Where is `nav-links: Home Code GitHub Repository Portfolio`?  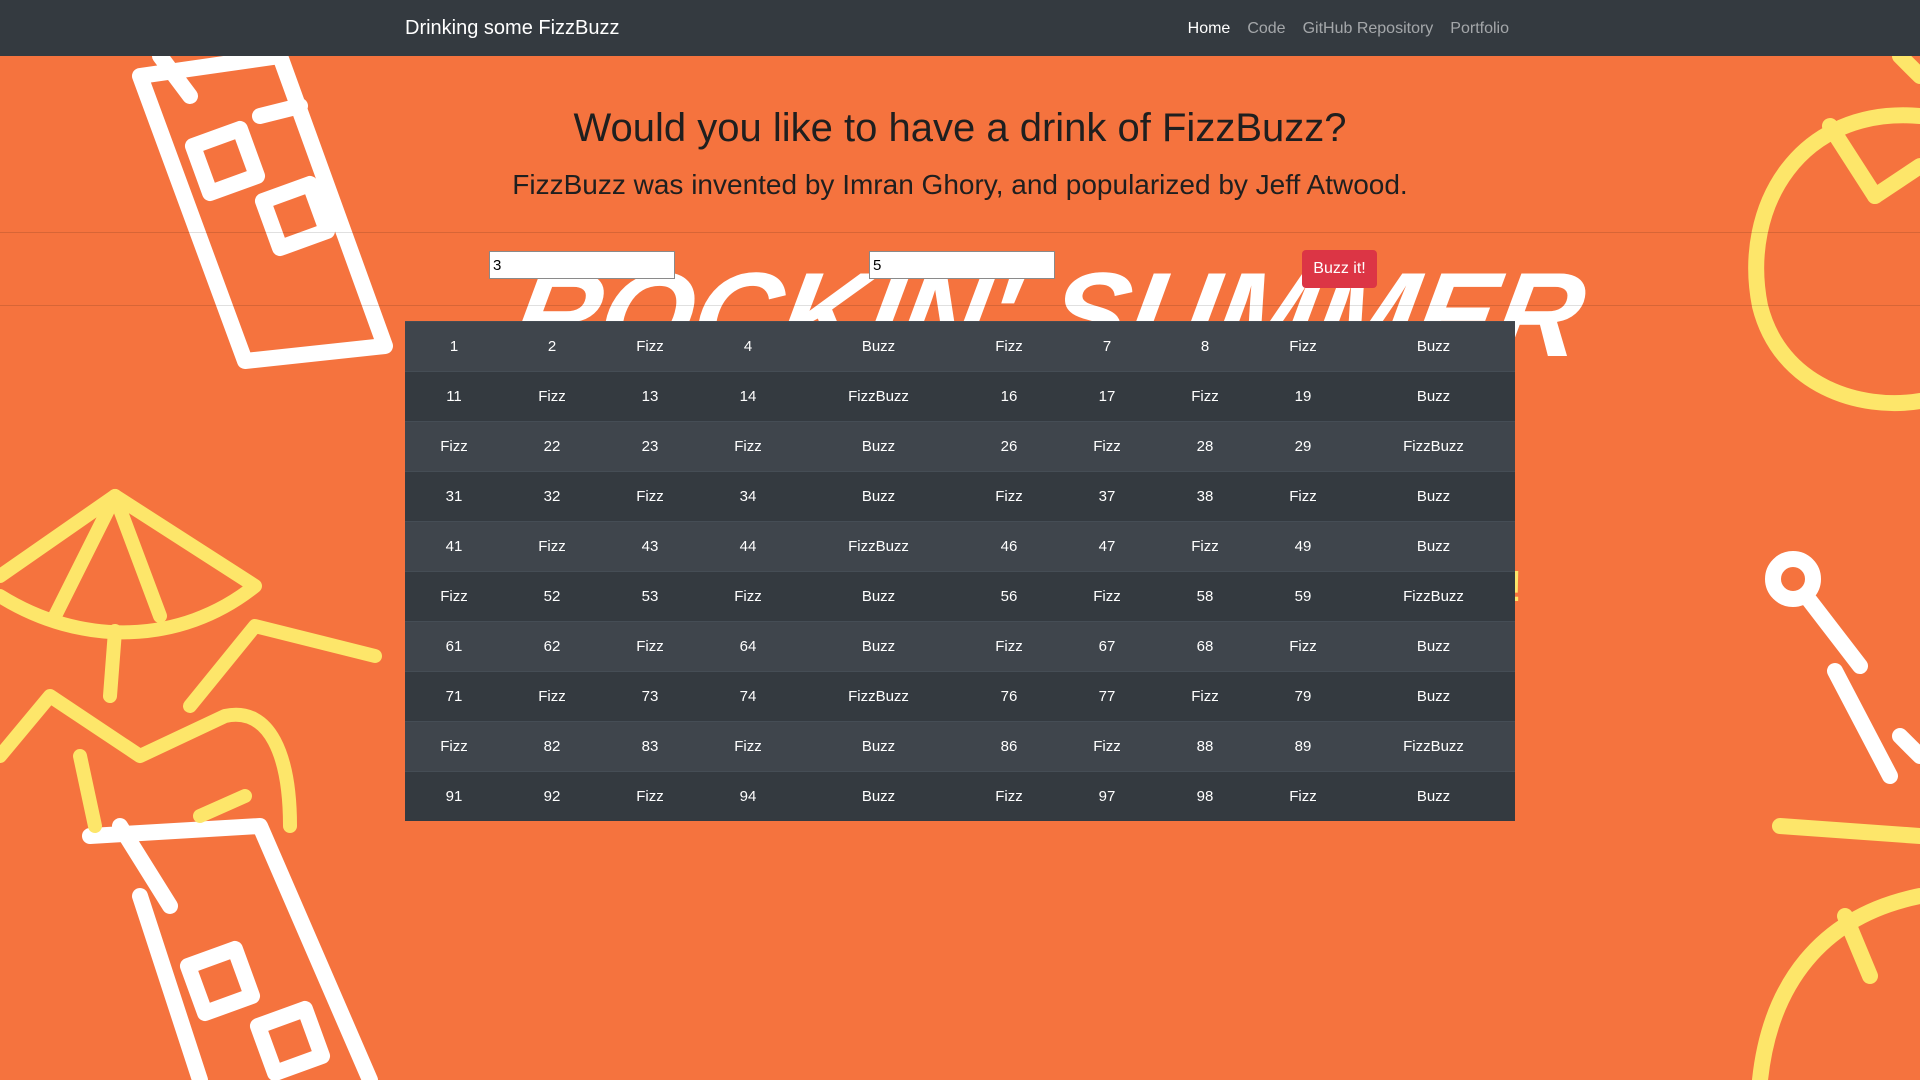
nav-links: Home Code GitHub Repository Portfolio is located at coordinates (1348, 29).